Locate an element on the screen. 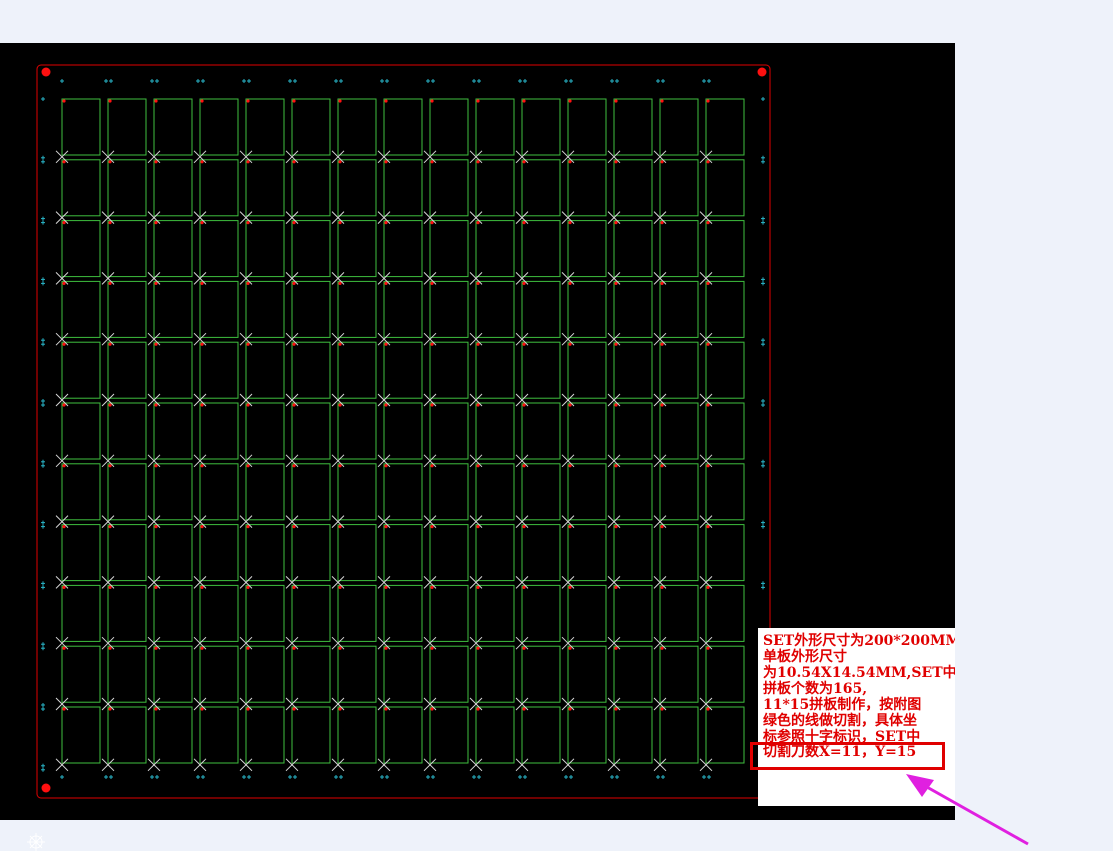 This screenshot has width=1113, height=851. note-line-board-size-label: 单板外形尺寸 is located at coordinates (805, 657).